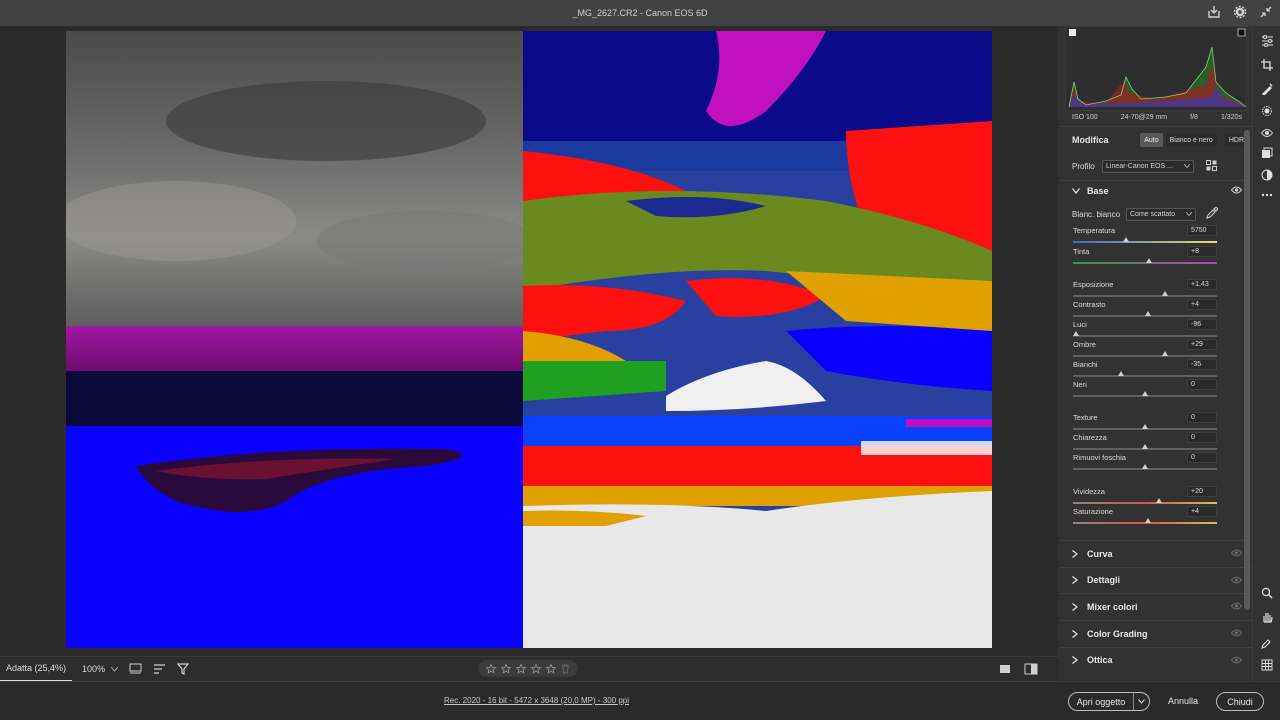  Describe the element at coordinates (1145, 496) in the screenshot. I see `slider-vividezza: Vividezza +20` at that location.